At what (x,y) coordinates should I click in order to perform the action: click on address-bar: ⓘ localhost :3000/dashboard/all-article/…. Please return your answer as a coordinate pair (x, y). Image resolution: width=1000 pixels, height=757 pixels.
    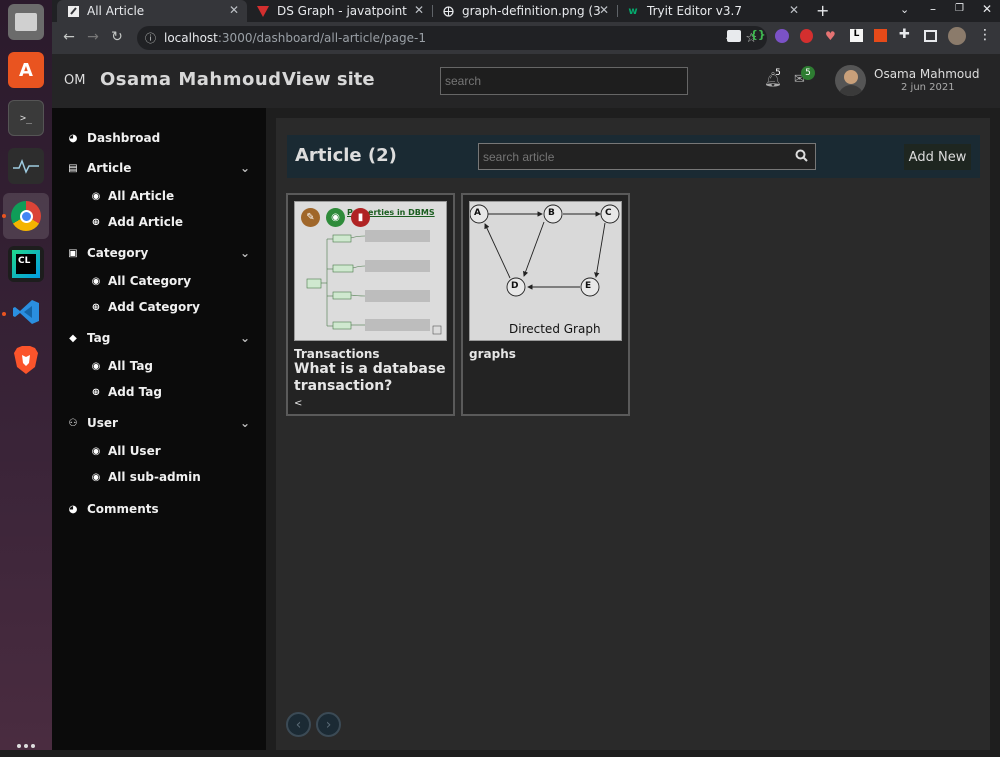
    Looking at the image, I should click on (452, 38).